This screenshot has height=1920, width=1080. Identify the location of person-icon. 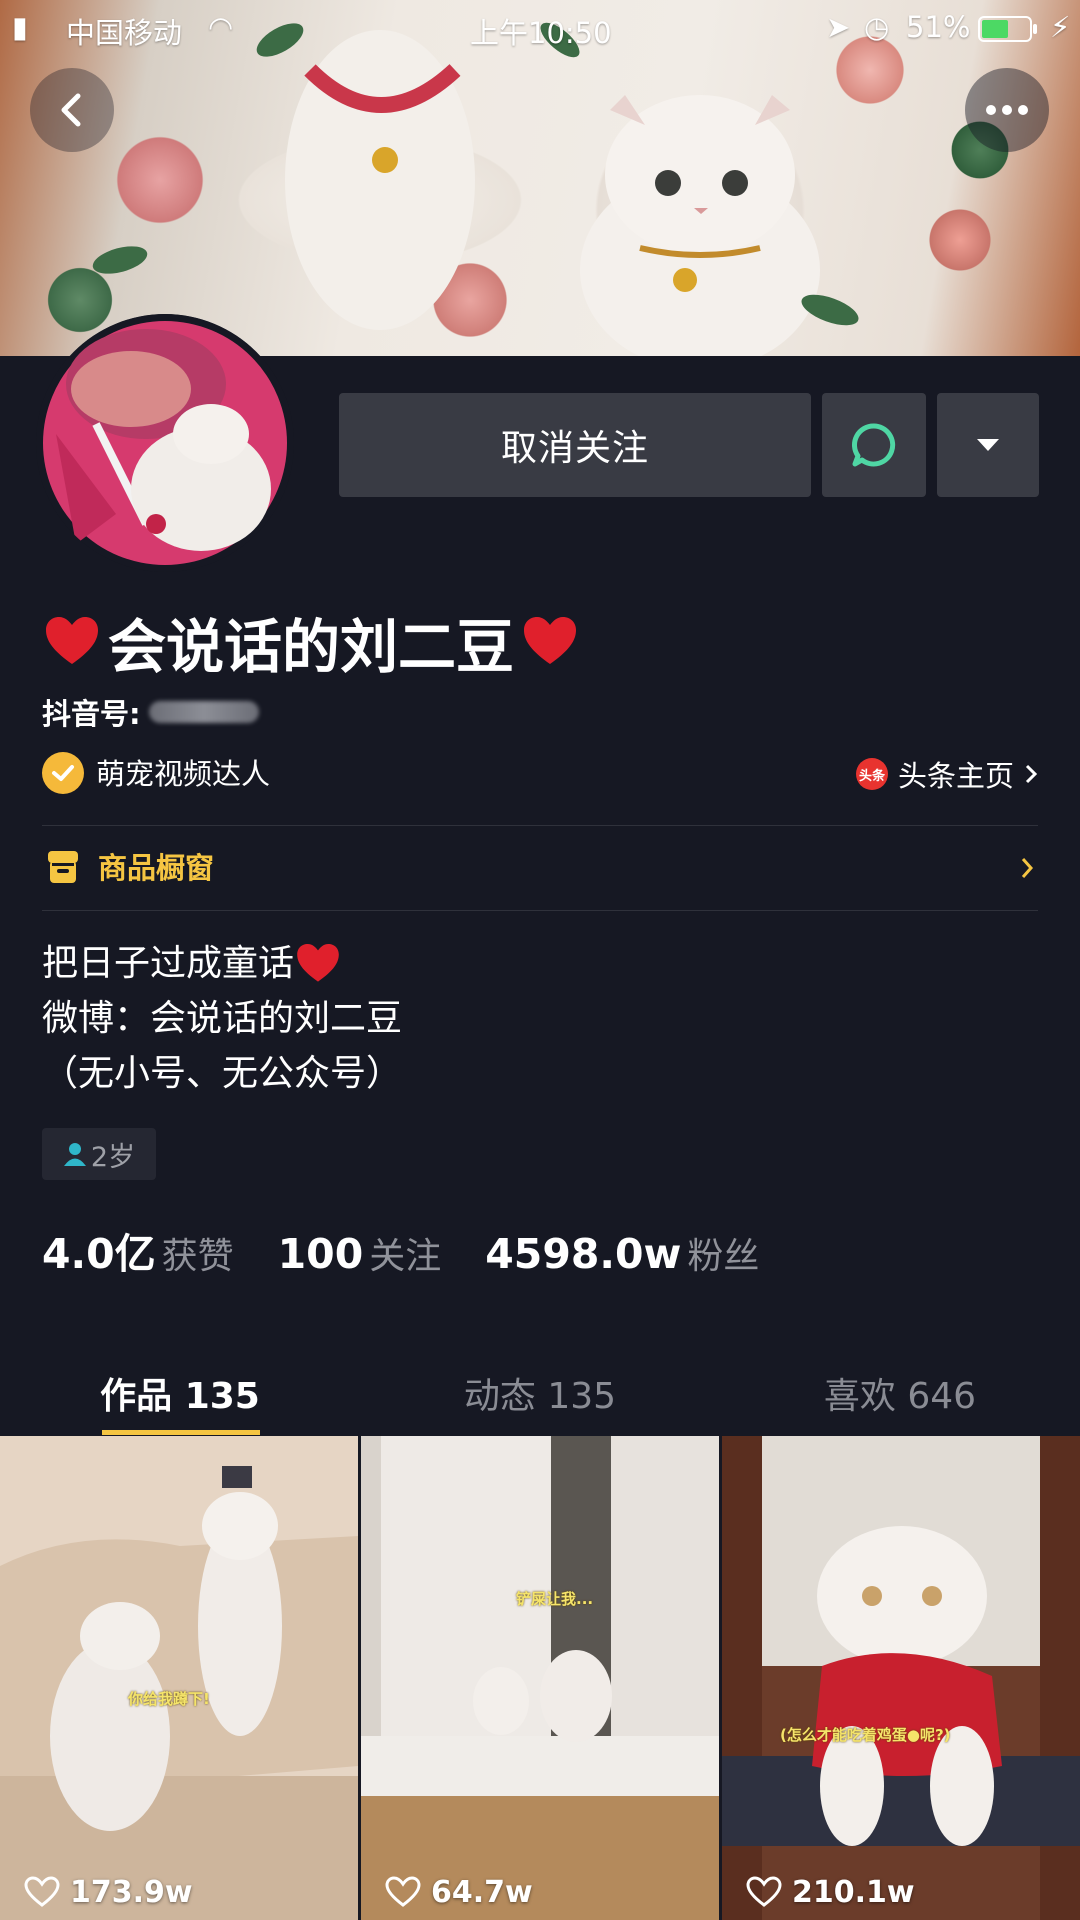
(74, 1154).